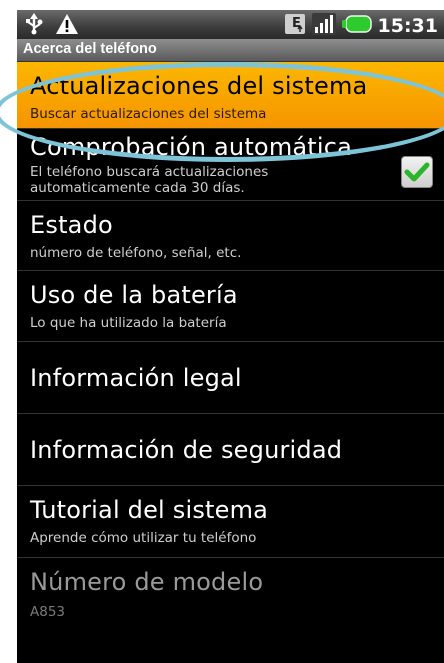 The height and width of the screenshot is (663, 444). I want to click on setting-title: Actualizaciones del sistema, so click(199, 86).